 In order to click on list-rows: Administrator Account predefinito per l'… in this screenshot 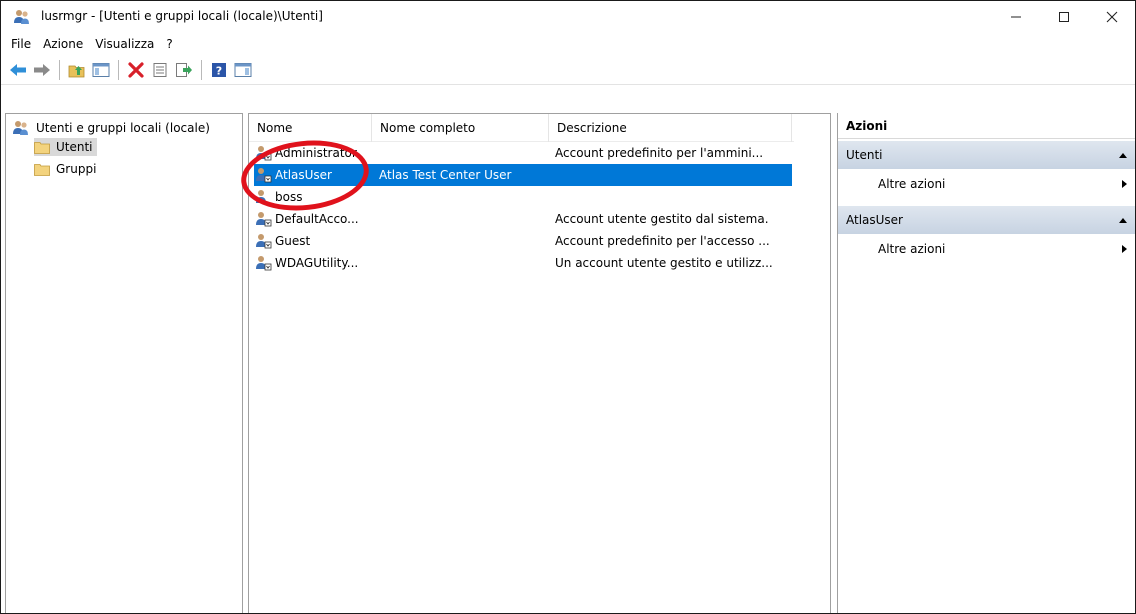, I will do `click(524, 208)`.